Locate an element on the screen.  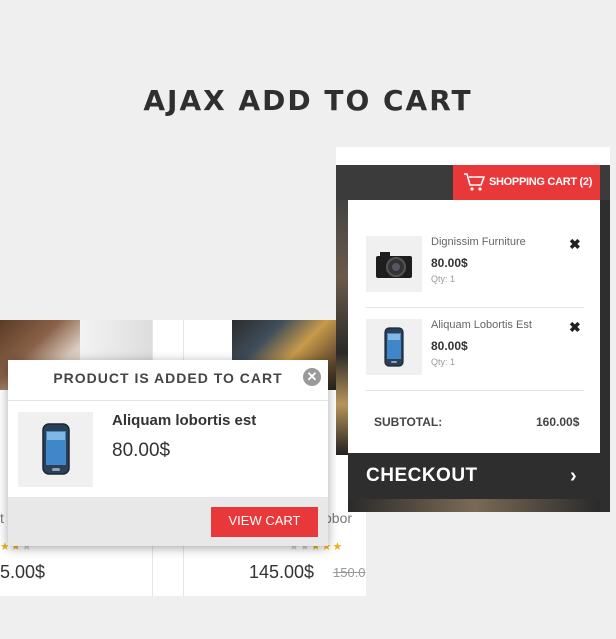
cart-count-badge: (2) is located at coordinates (586, 182).